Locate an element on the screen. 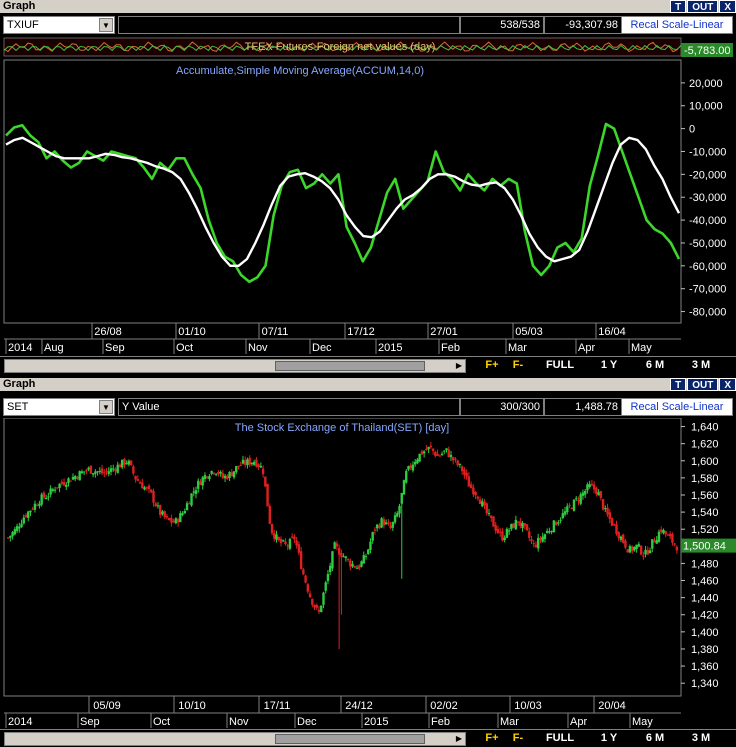 The width and height of the screenshot is (736, 747). bottom-fplus-button: F+ is located at coordinates (492, 738).